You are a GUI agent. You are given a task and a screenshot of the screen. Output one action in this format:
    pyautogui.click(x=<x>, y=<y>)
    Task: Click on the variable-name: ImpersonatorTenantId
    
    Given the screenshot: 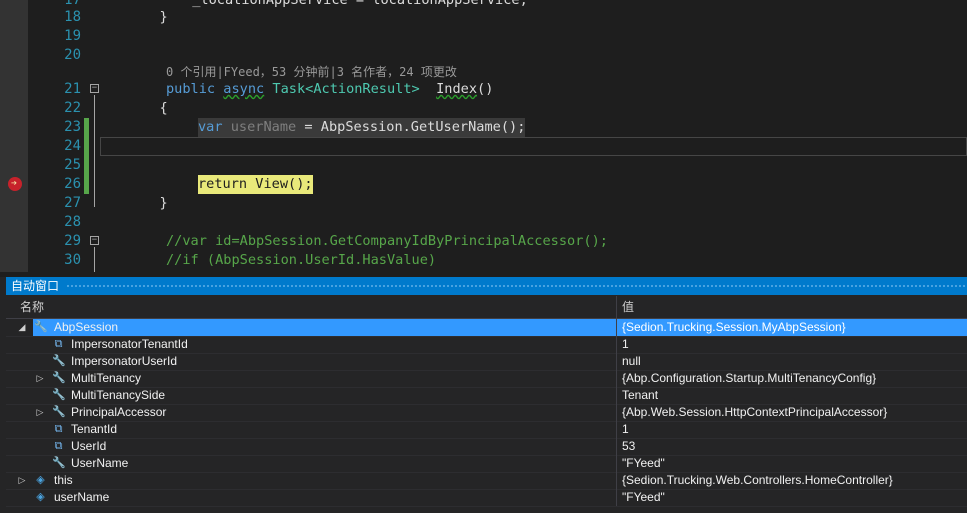 What is the action you would take?
    pyautogui.click(x=129, y=344)
    